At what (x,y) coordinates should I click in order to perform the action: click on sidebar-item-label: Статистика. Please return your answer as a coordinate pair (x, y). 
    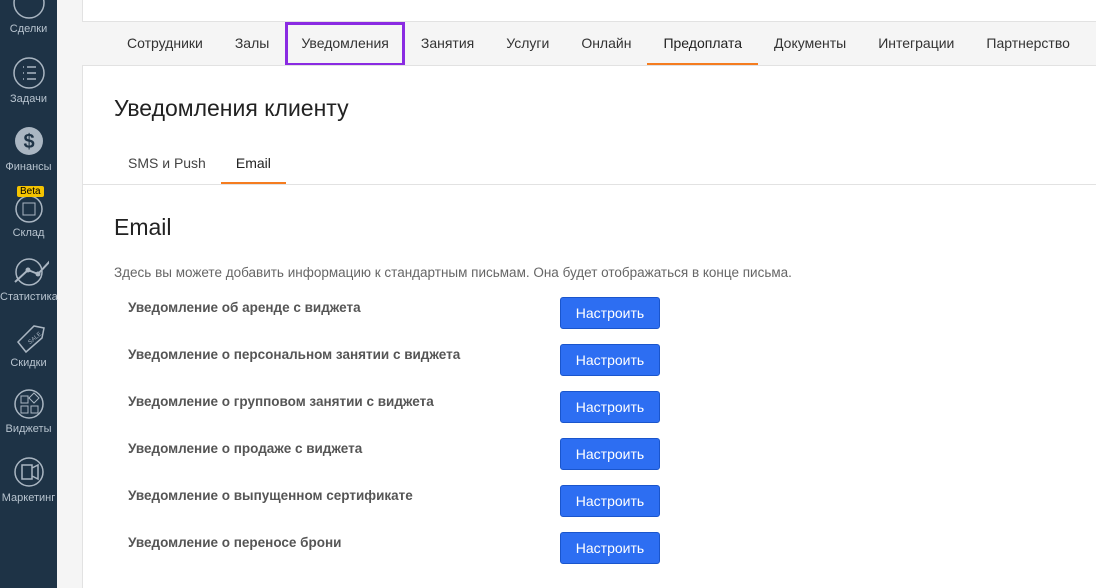
    Looking at the image, I should click on (29, 297).